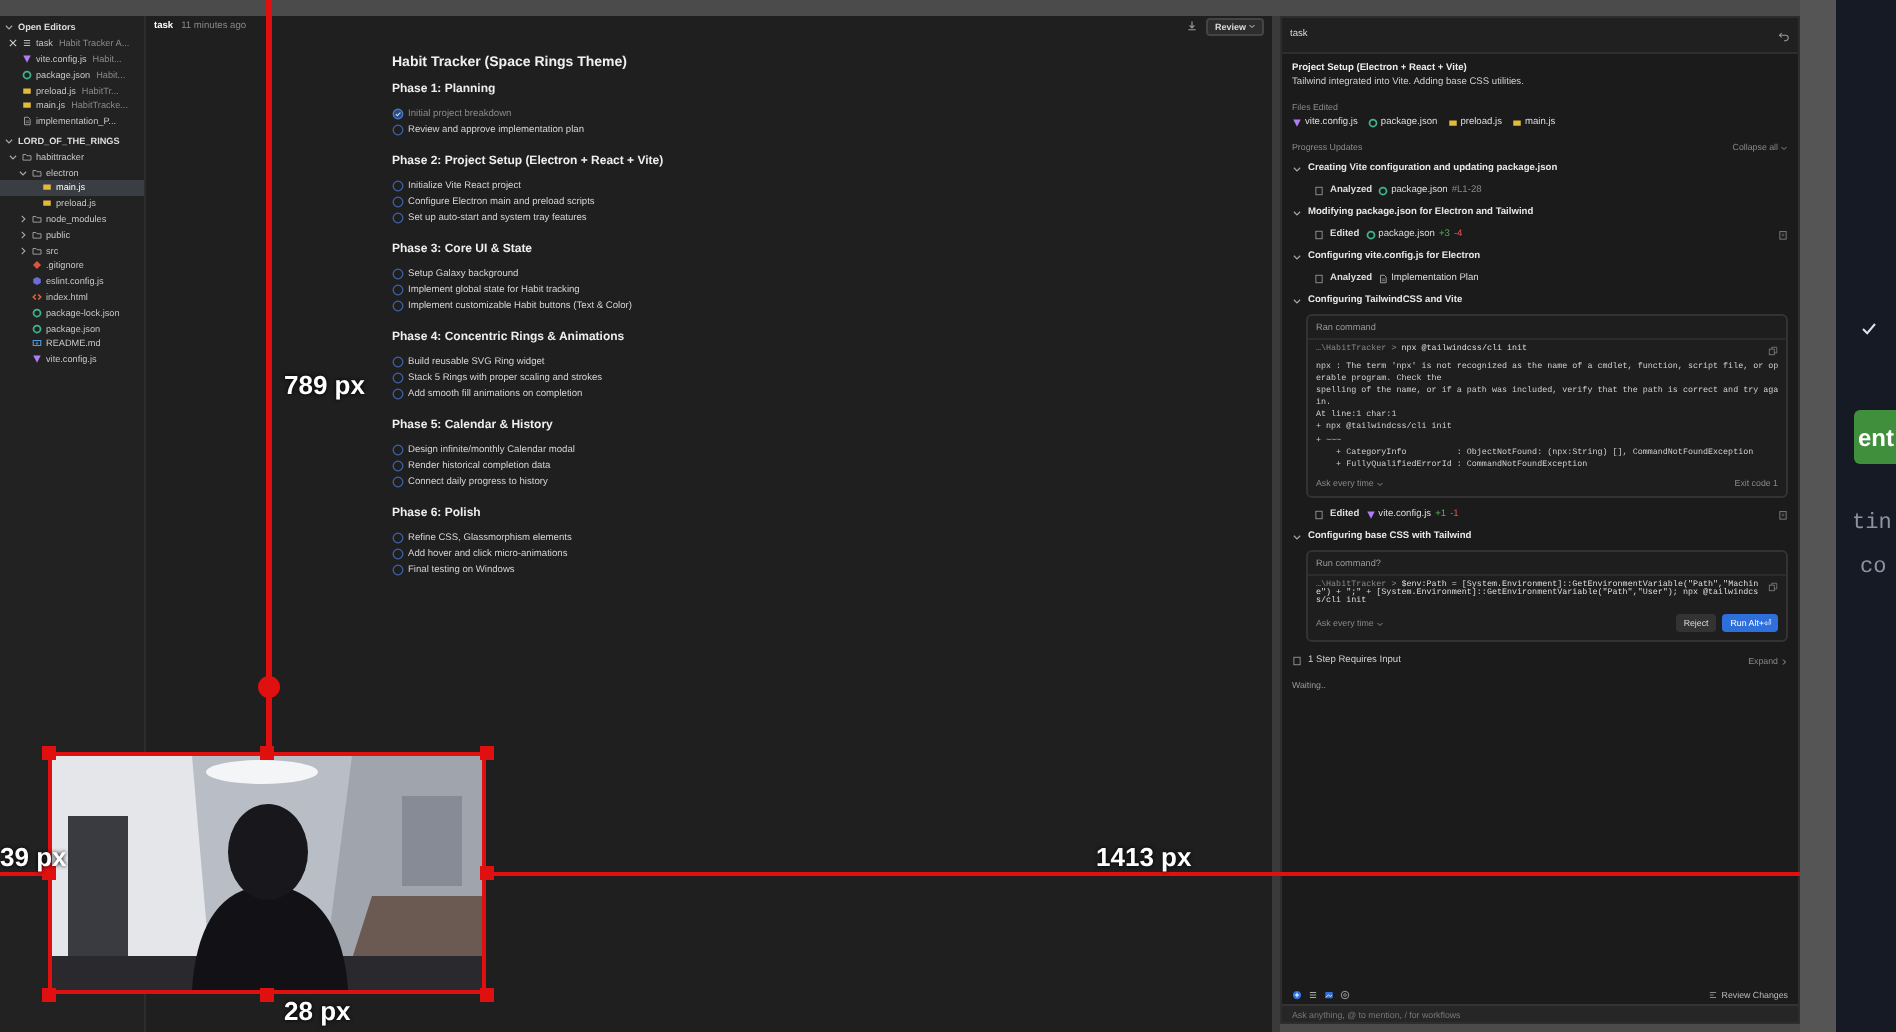 The image size is (1896, 1032). Describe the element at coordinates (1329, 994) in the screenshot. I see `image-icon` at that location.